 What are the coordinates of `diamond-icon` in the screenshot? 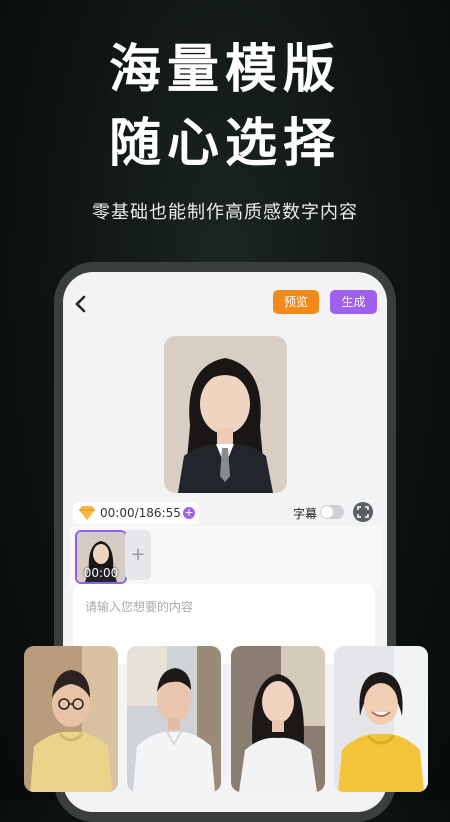 It's located at (87, 513).